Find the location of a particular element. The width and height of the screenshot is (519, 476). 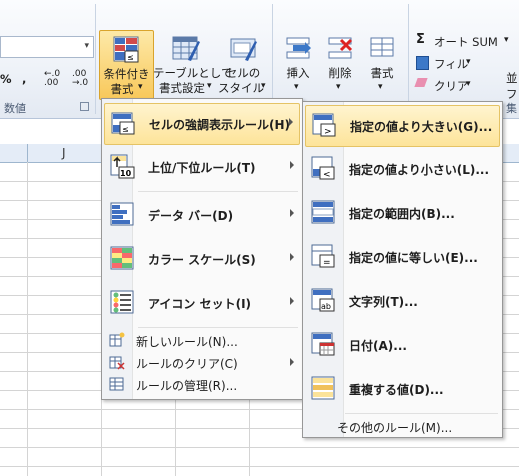

fill-button: フィル ▾ is located at coordinates (444, 63).